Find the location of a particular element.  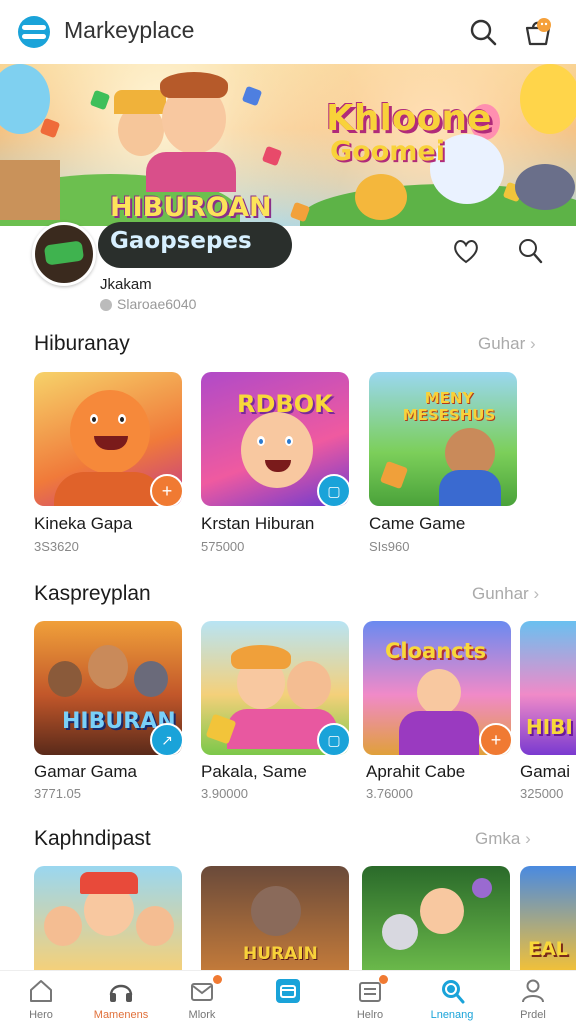

brand-pill: Gaopsepes is located at coordinates (195, 245).